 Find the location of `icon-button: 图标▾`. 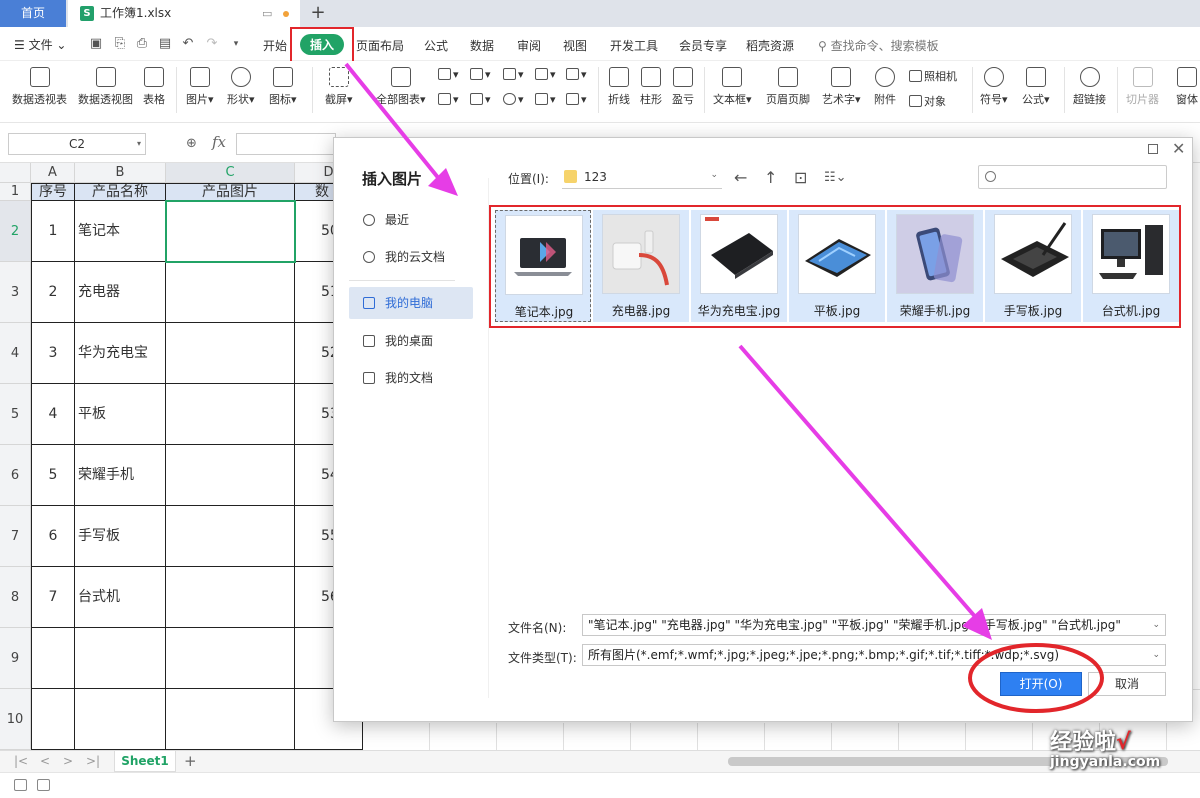

icon-button: 图标▾ is located at coordinates (283, 87).